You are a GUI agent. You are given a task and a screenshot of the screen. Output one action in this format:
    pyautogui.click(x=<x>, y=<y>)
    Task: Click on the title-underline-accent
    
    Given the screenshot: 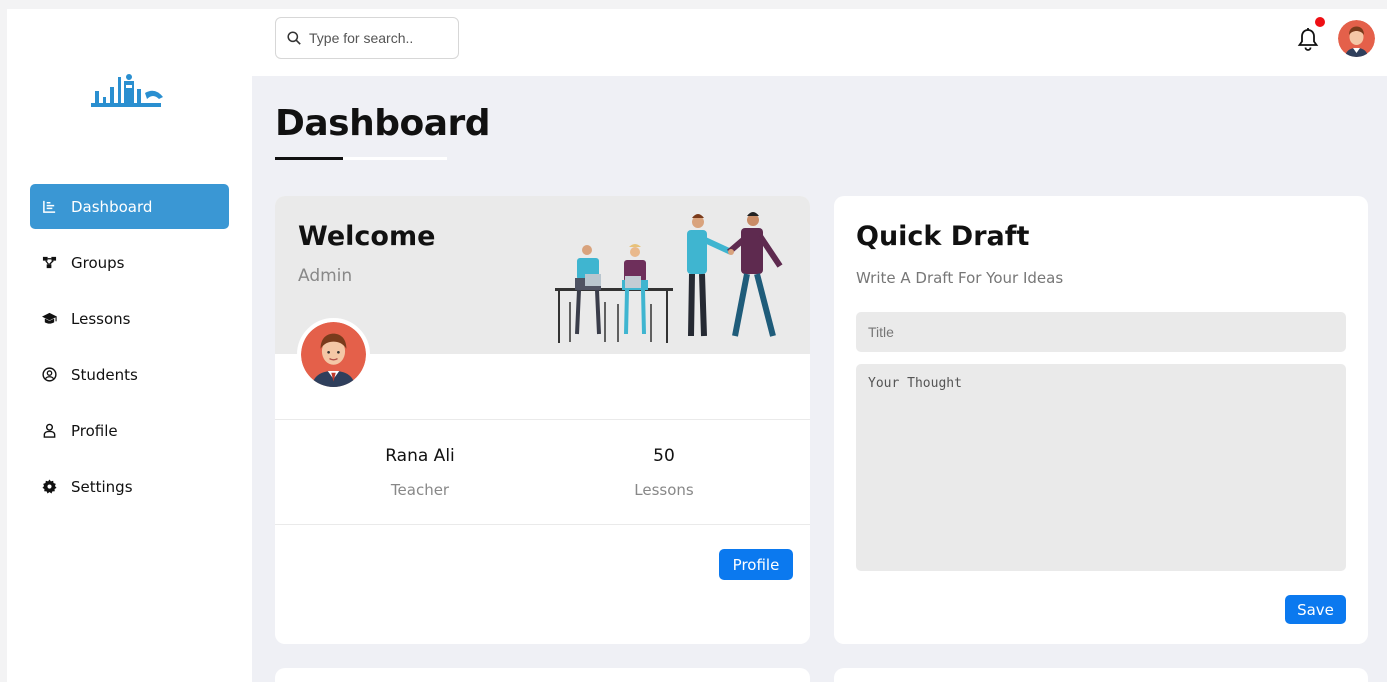 What is the action you would take?
    pyautogui.click(x=309, y=158)
    